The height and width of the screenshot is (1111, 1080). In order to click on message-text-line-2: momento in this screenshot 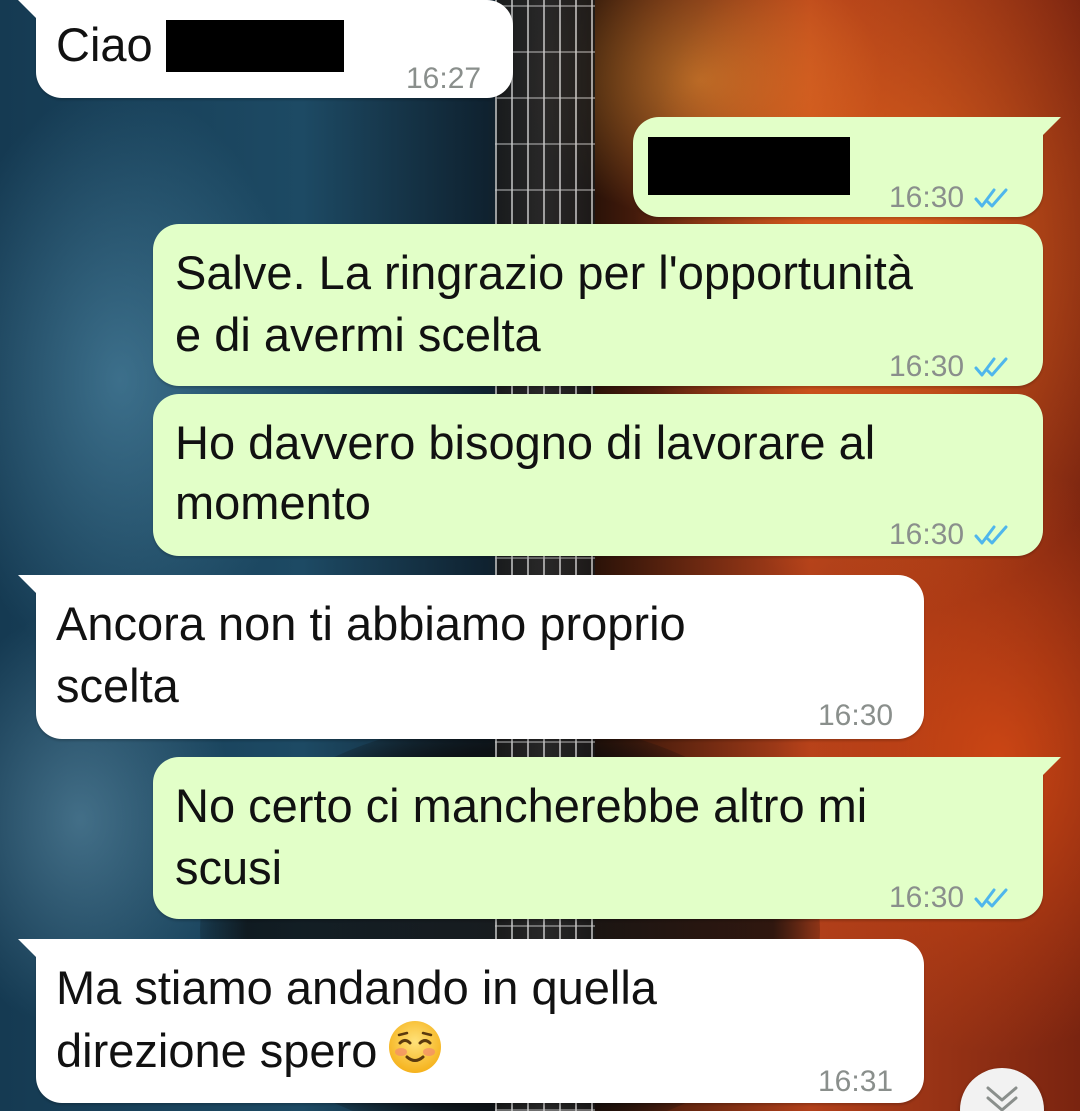, I will do `click(273, 502)`.